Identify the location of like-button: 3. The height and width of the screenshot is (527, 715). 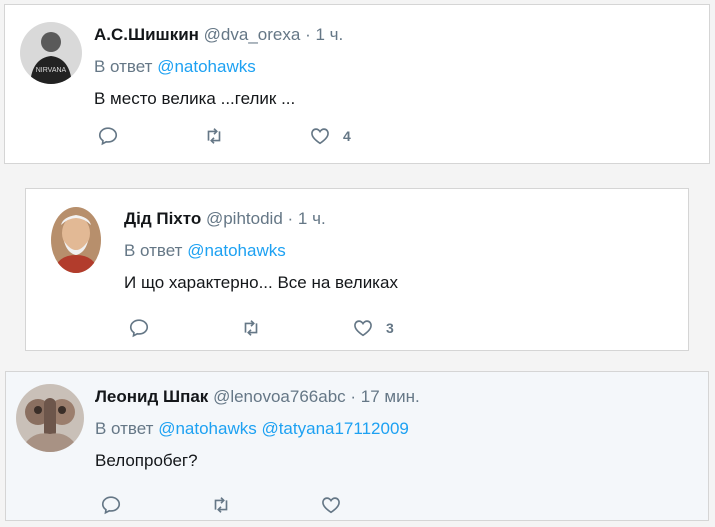
(373, 328).